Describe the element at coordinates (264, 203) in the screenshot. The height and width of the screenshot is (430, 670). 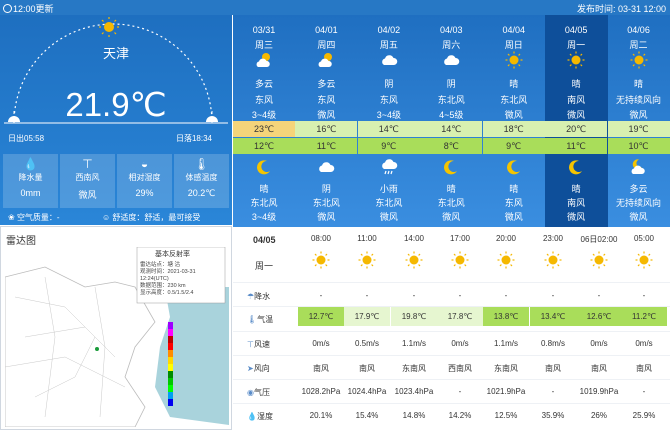
I see `forecast-night-wind-dir: 东北风` at that location.